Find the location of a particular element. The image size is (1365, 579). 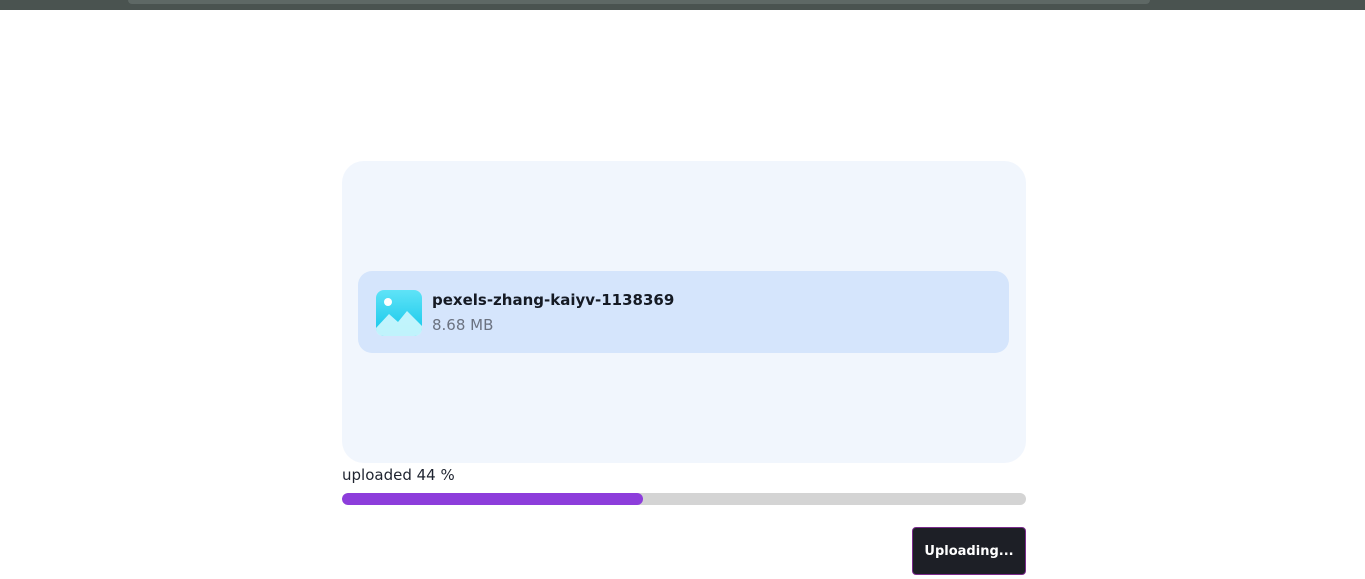

image-icon is located at coordinates (399, 313).